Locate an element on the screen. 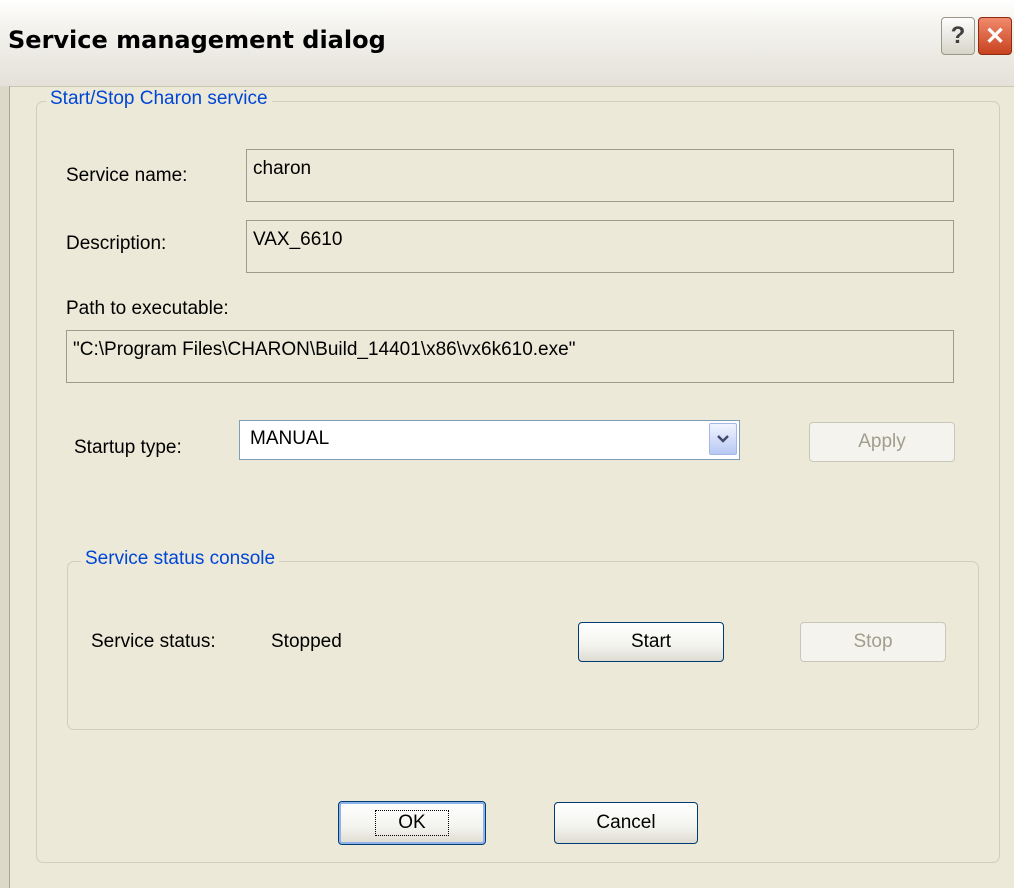  close-button: ✕ is located at coordinates (995, 36).